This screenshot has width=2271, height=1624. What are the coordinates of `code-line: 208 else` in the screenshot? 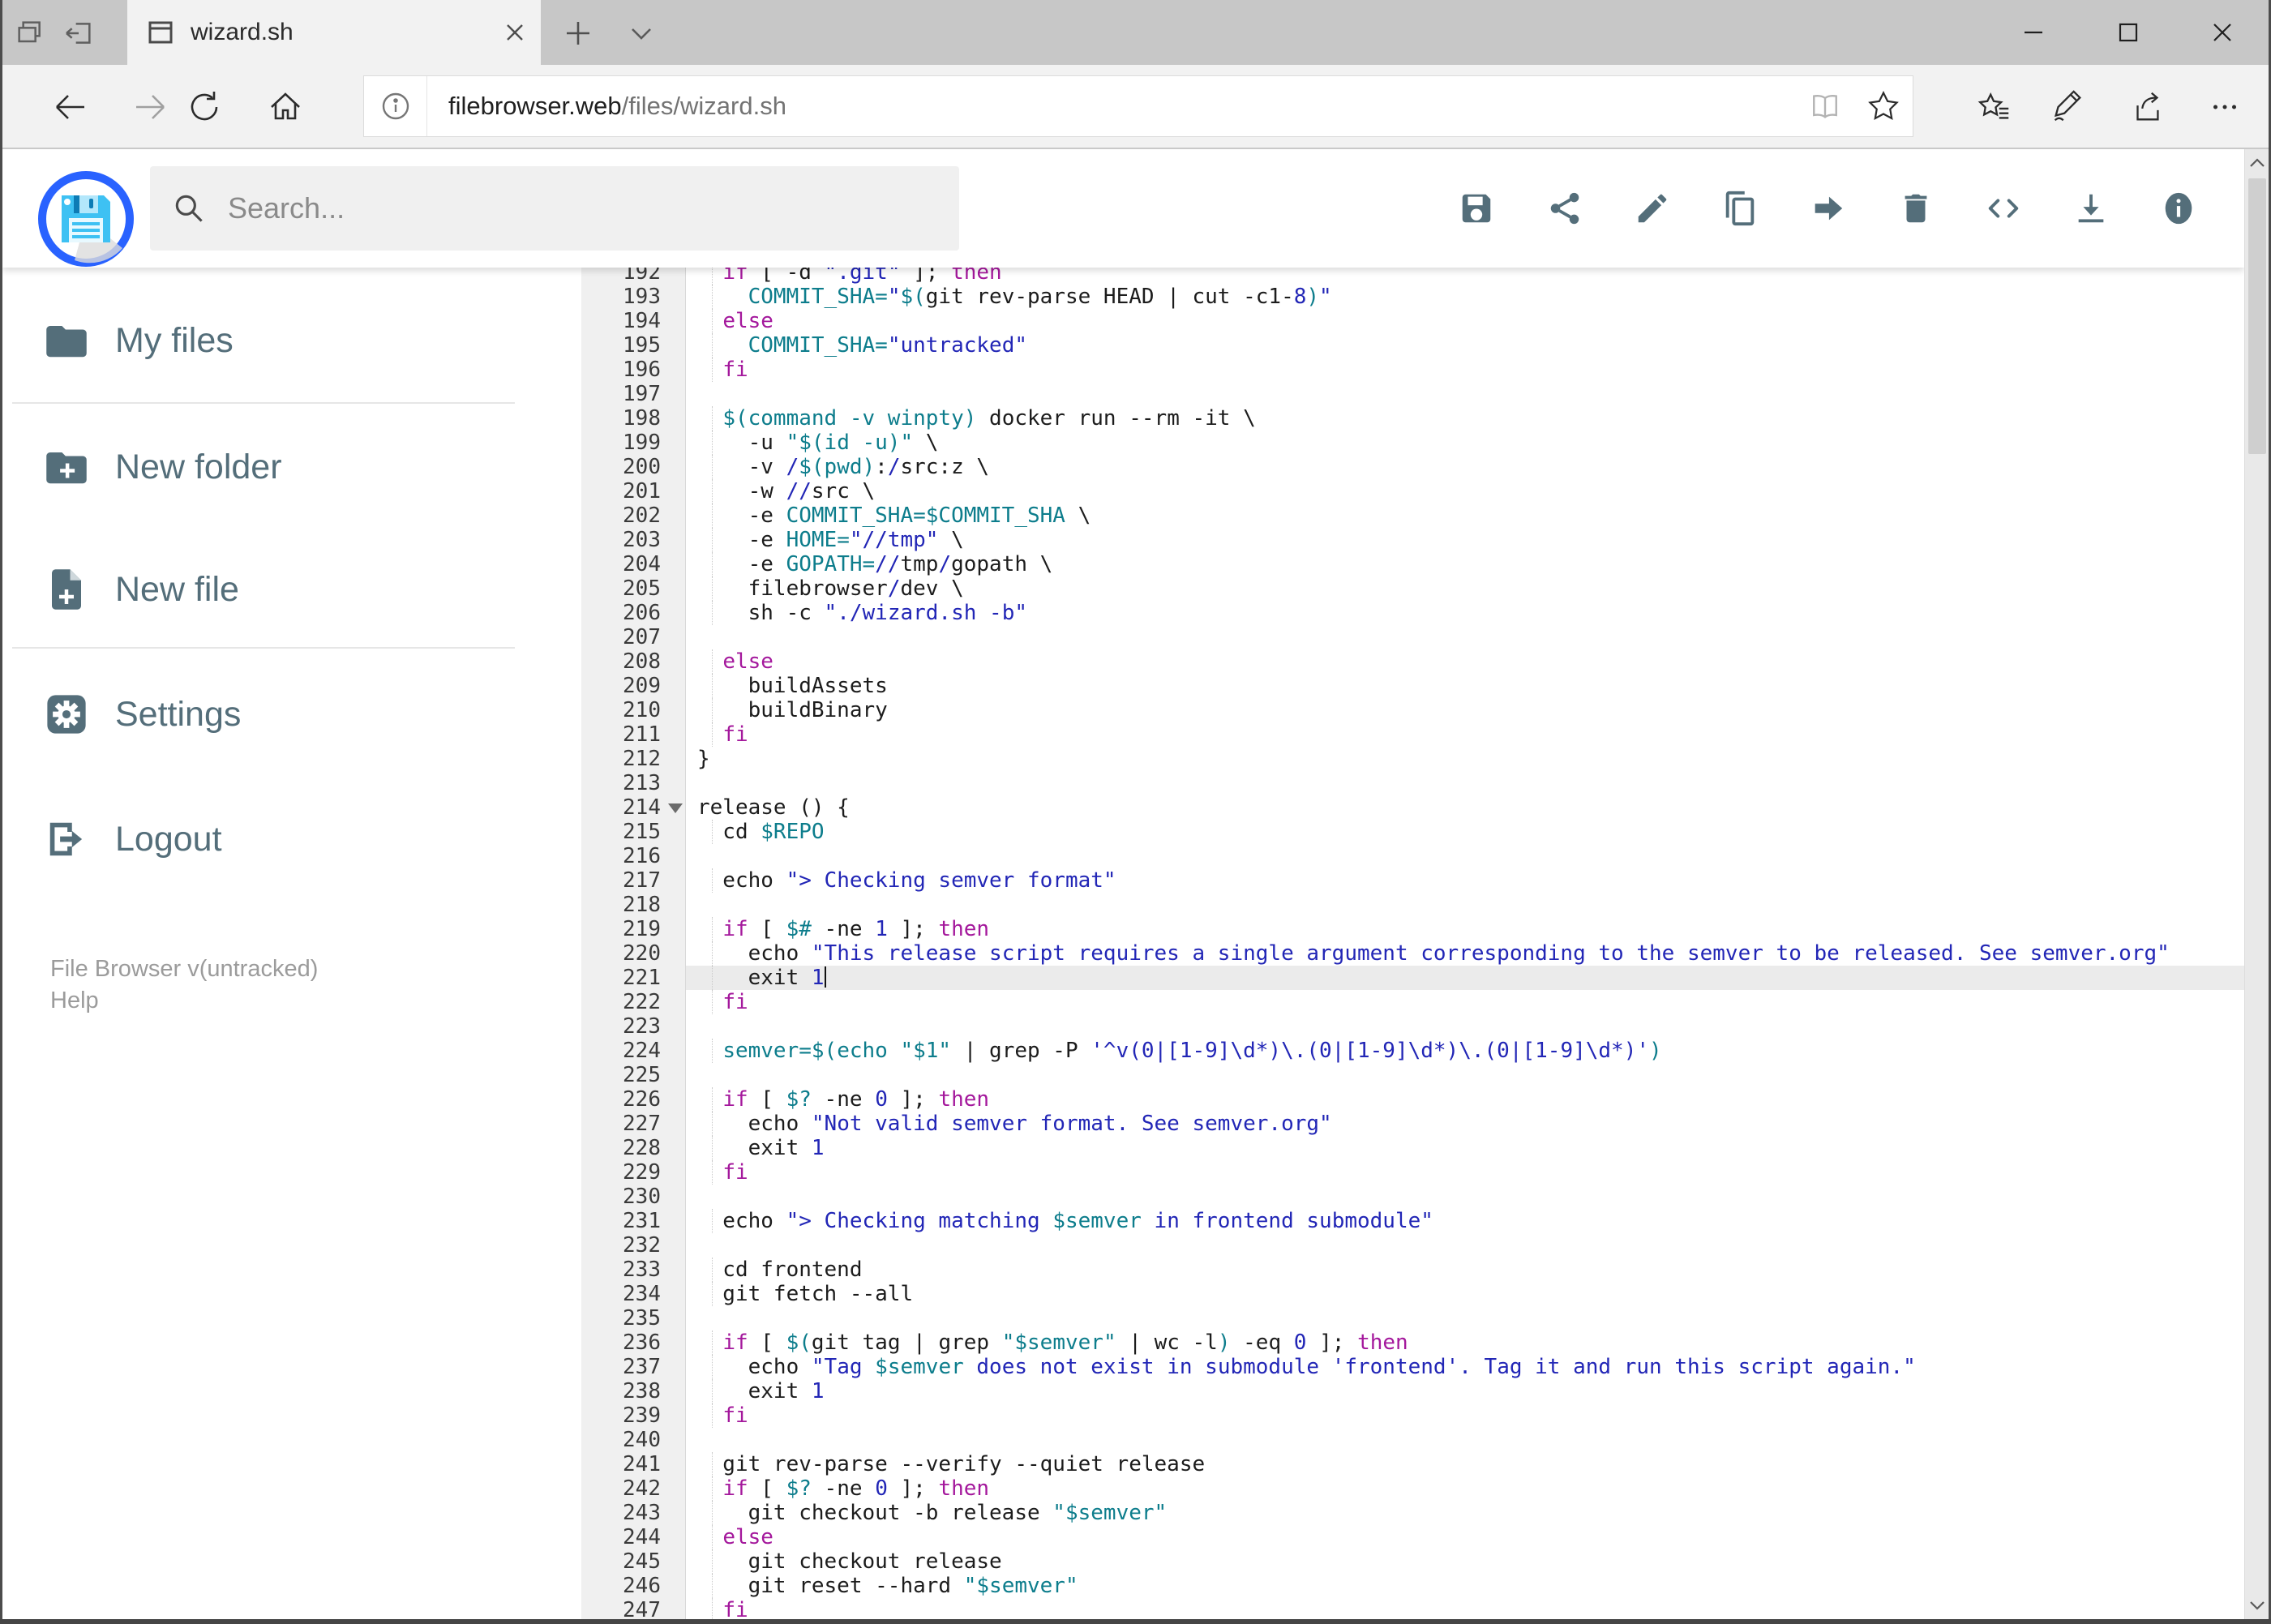 It's located at (1413, 662).